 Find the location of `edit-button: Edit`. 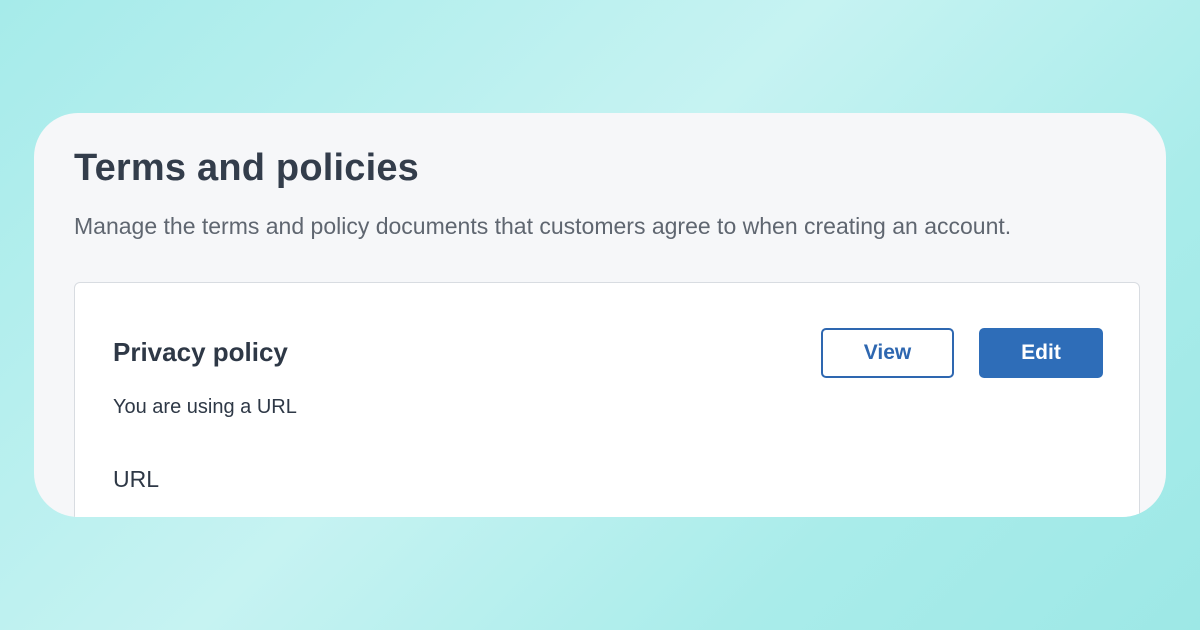

edit-button: Edit is located at coordinates (1041, 353).